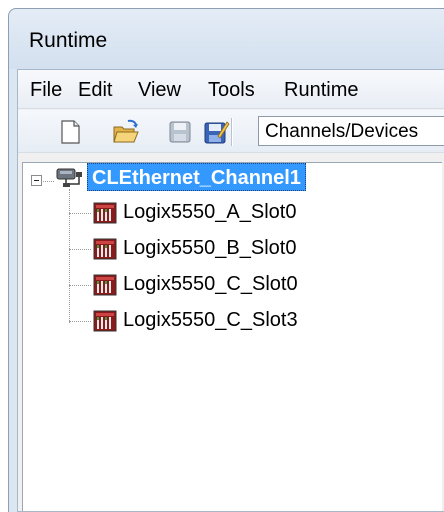 This screenshot has width=444, height=512. What do you see at coordinates (95, 90) in the screenshot?
I see `menu-edit: Edit` at bounding box center [95, 90].